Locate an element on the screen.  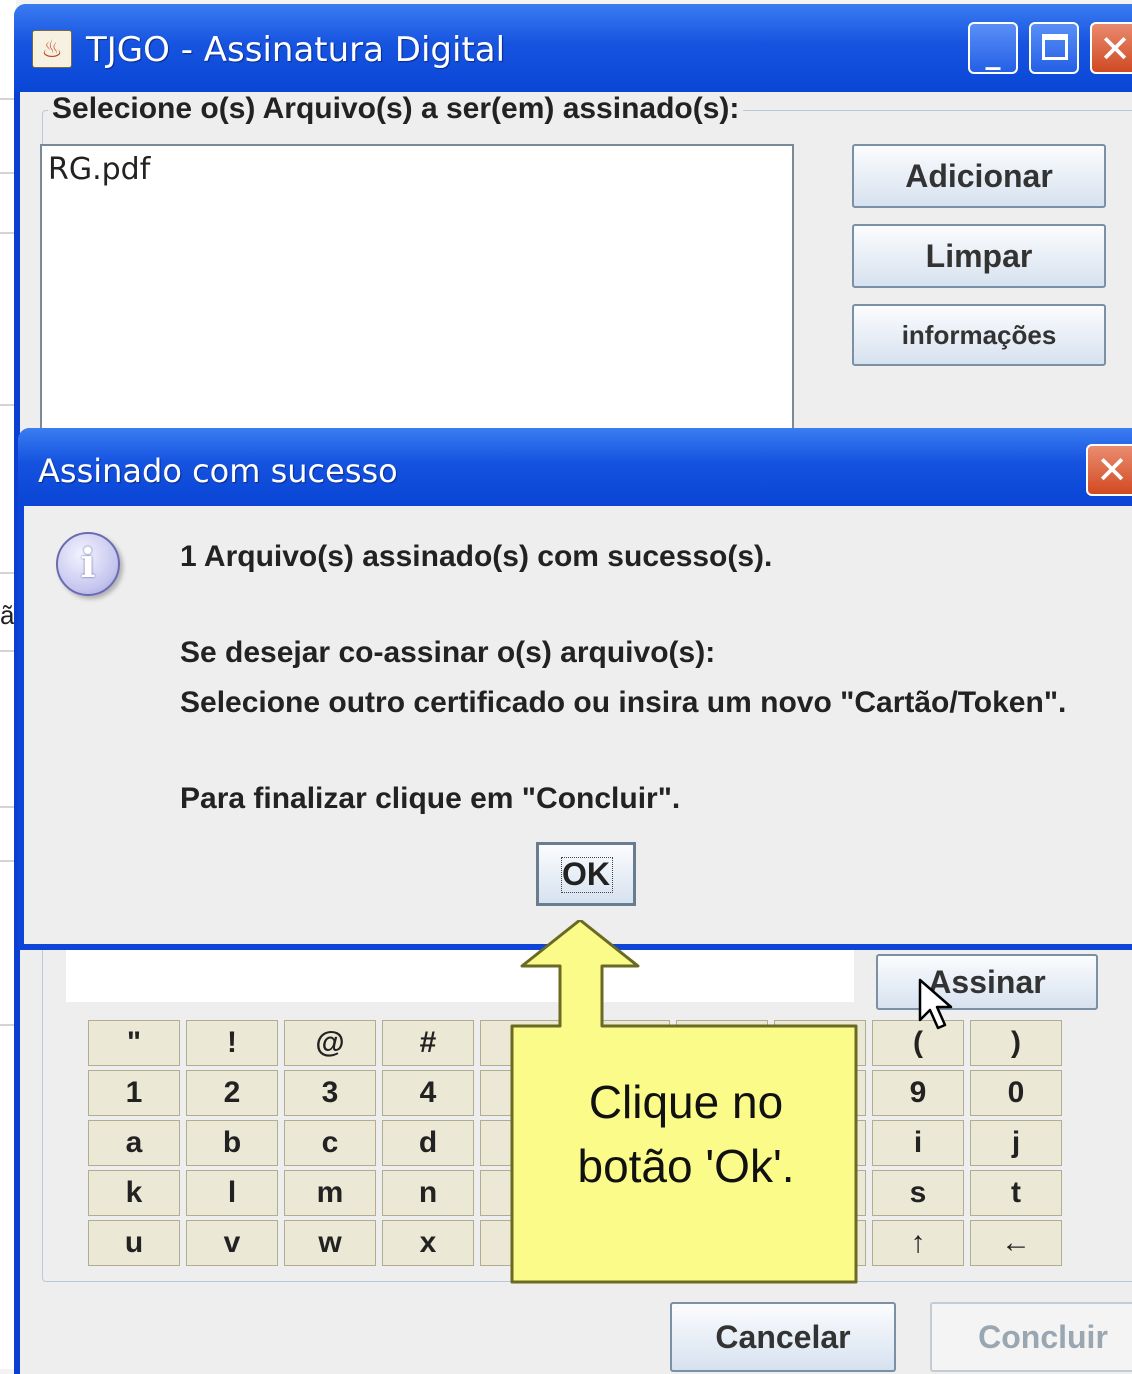
info-icon: i is located at coordinates (88, 564).